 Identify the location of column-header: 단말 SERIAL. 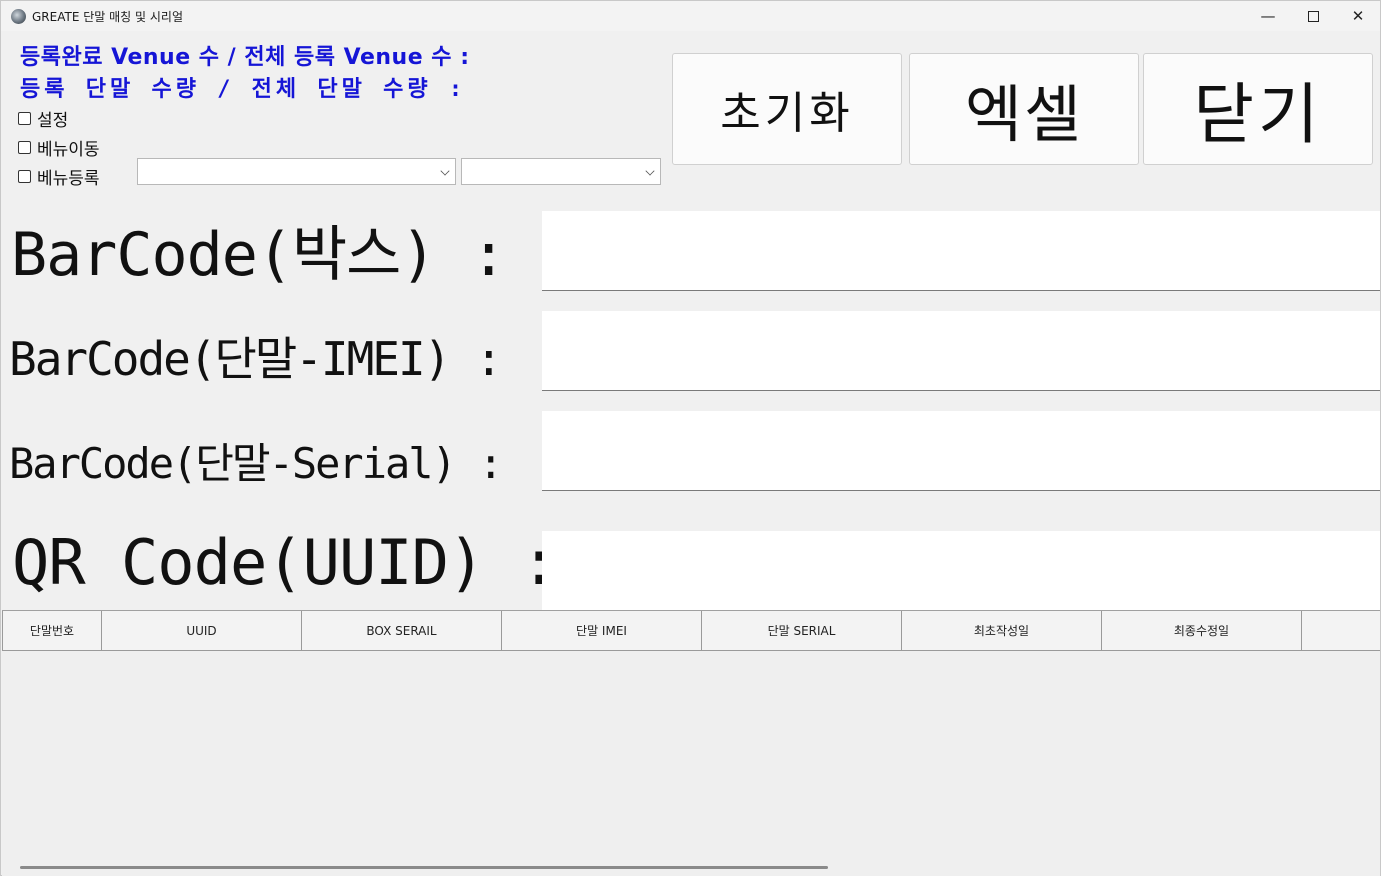
(802, 631).